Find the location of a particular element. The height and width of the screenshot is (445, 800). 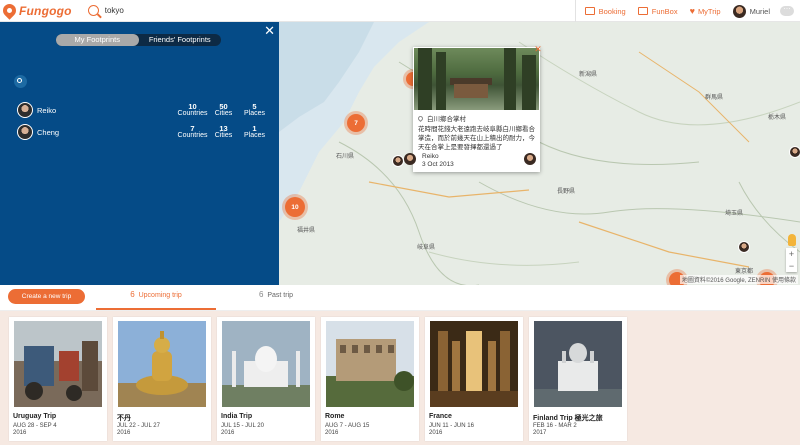

box-icon is located at coordinates (642, 11).